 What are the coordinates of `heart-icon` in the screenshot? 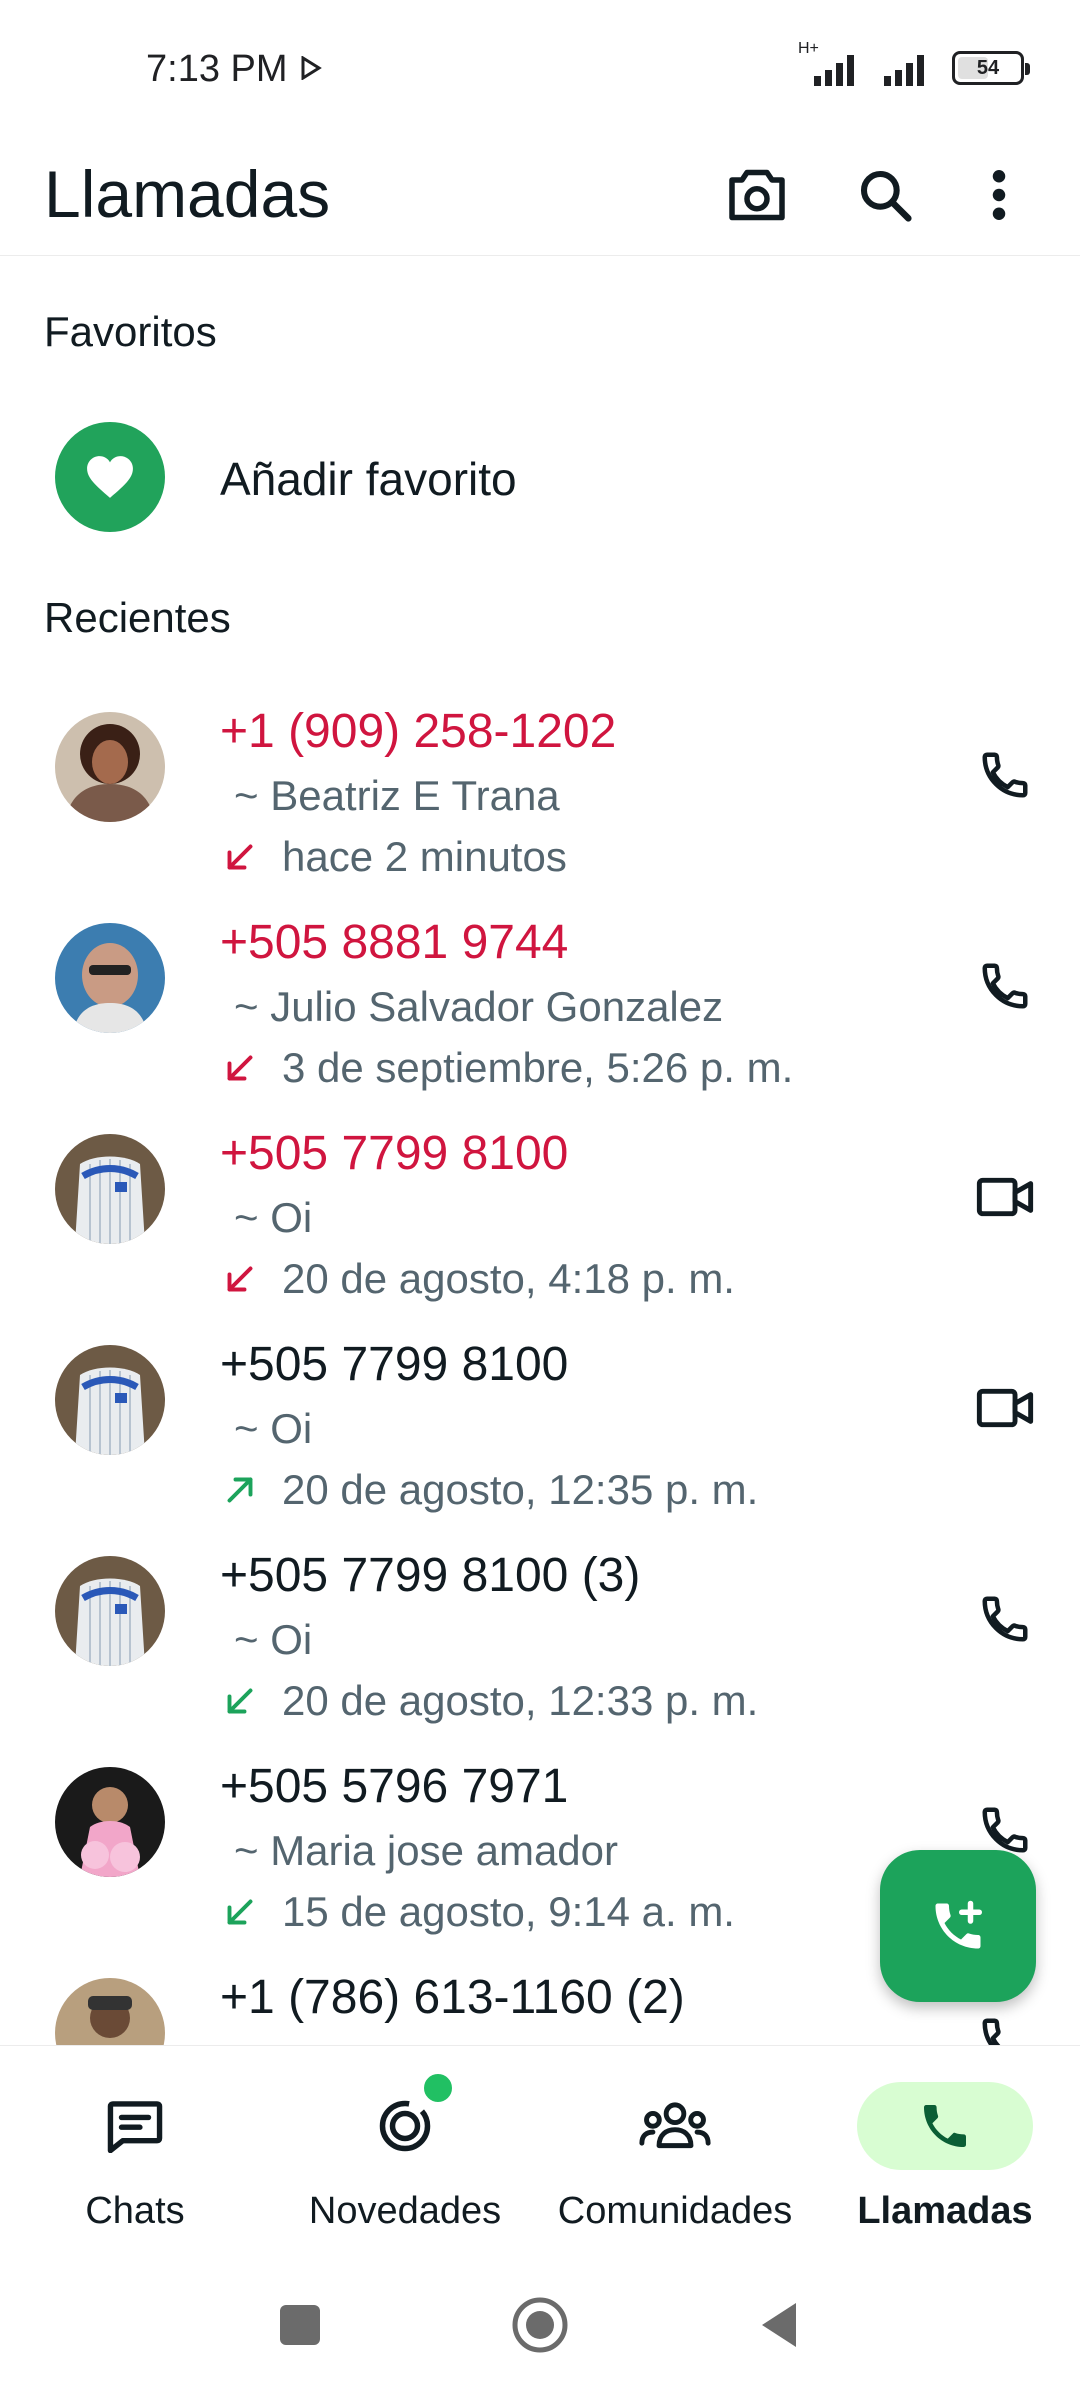 It's located at (110, 477).